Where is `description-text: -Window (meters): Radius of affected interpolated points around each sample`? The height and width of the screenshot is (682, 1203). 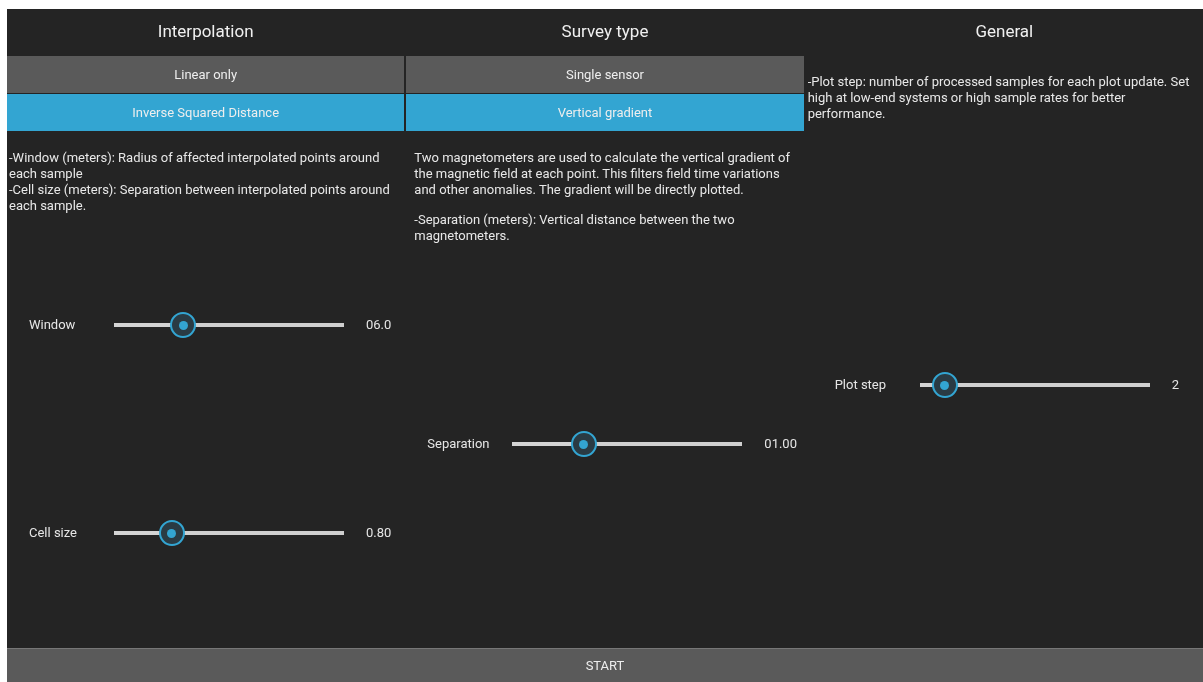 description-text: -Window (meters): Radius of affected interpolated points around each sample is located at coordinates (195, 166).